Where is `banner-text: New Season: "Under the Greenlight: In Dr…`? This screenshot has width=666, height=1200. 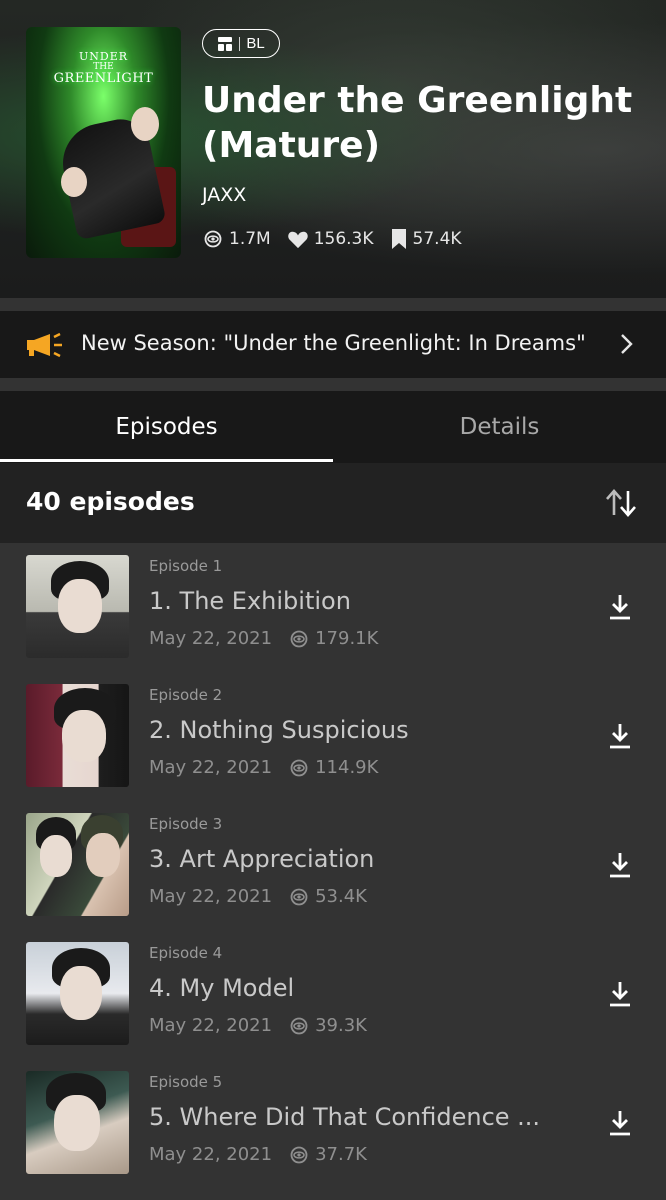 banner-text: New Season: "Under the Greenlight: In Dr… is located at coordinates (333, 343).